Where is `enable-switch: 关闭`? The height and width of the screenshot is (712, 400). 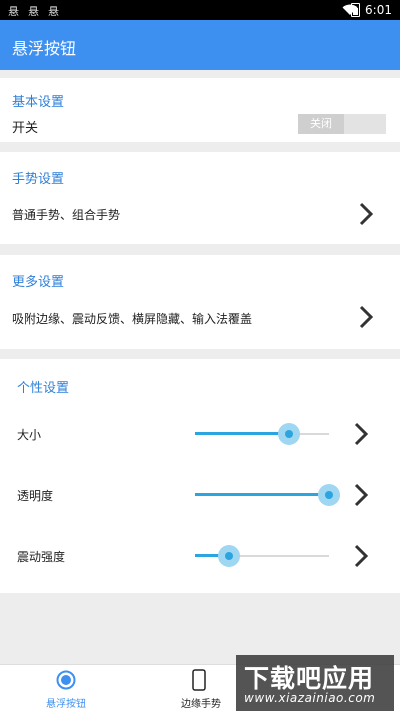 enable-switch: 关闭 is located at coordinates (342, 124).